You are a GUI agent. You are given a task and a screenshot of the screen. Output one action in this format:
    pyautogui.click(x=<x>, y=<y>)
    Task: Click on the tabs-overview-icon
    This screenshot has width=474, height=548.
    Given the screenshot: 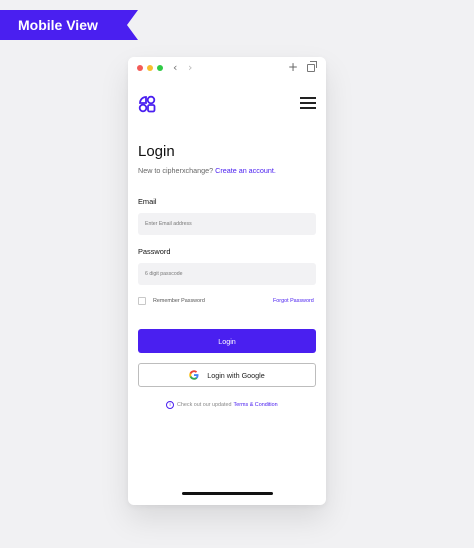 What is the action you would take?
    pyautogui.click(x=312, y=66)
    